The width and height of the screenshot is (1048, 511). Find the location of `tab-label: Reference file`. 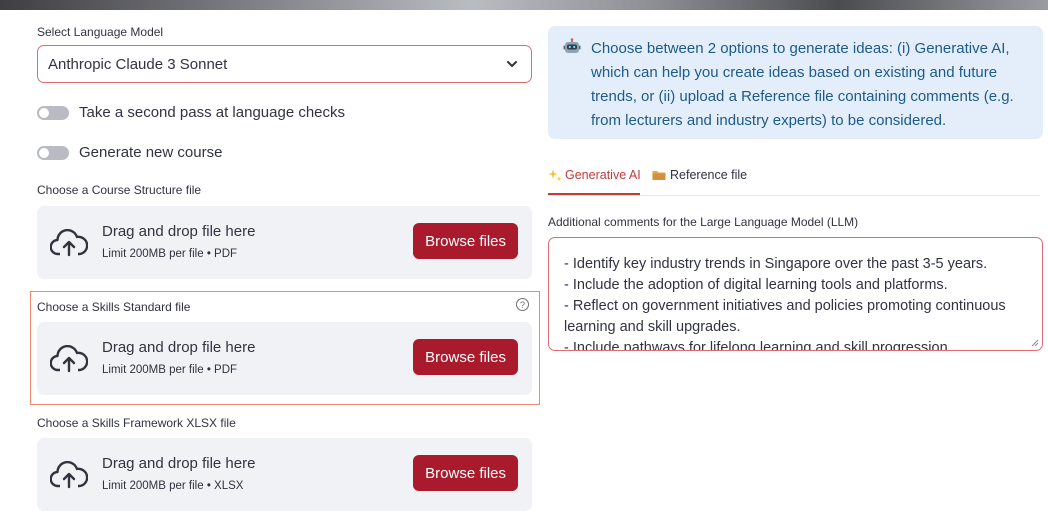

tab-label: Reference file is located at coordinates (709, 175).